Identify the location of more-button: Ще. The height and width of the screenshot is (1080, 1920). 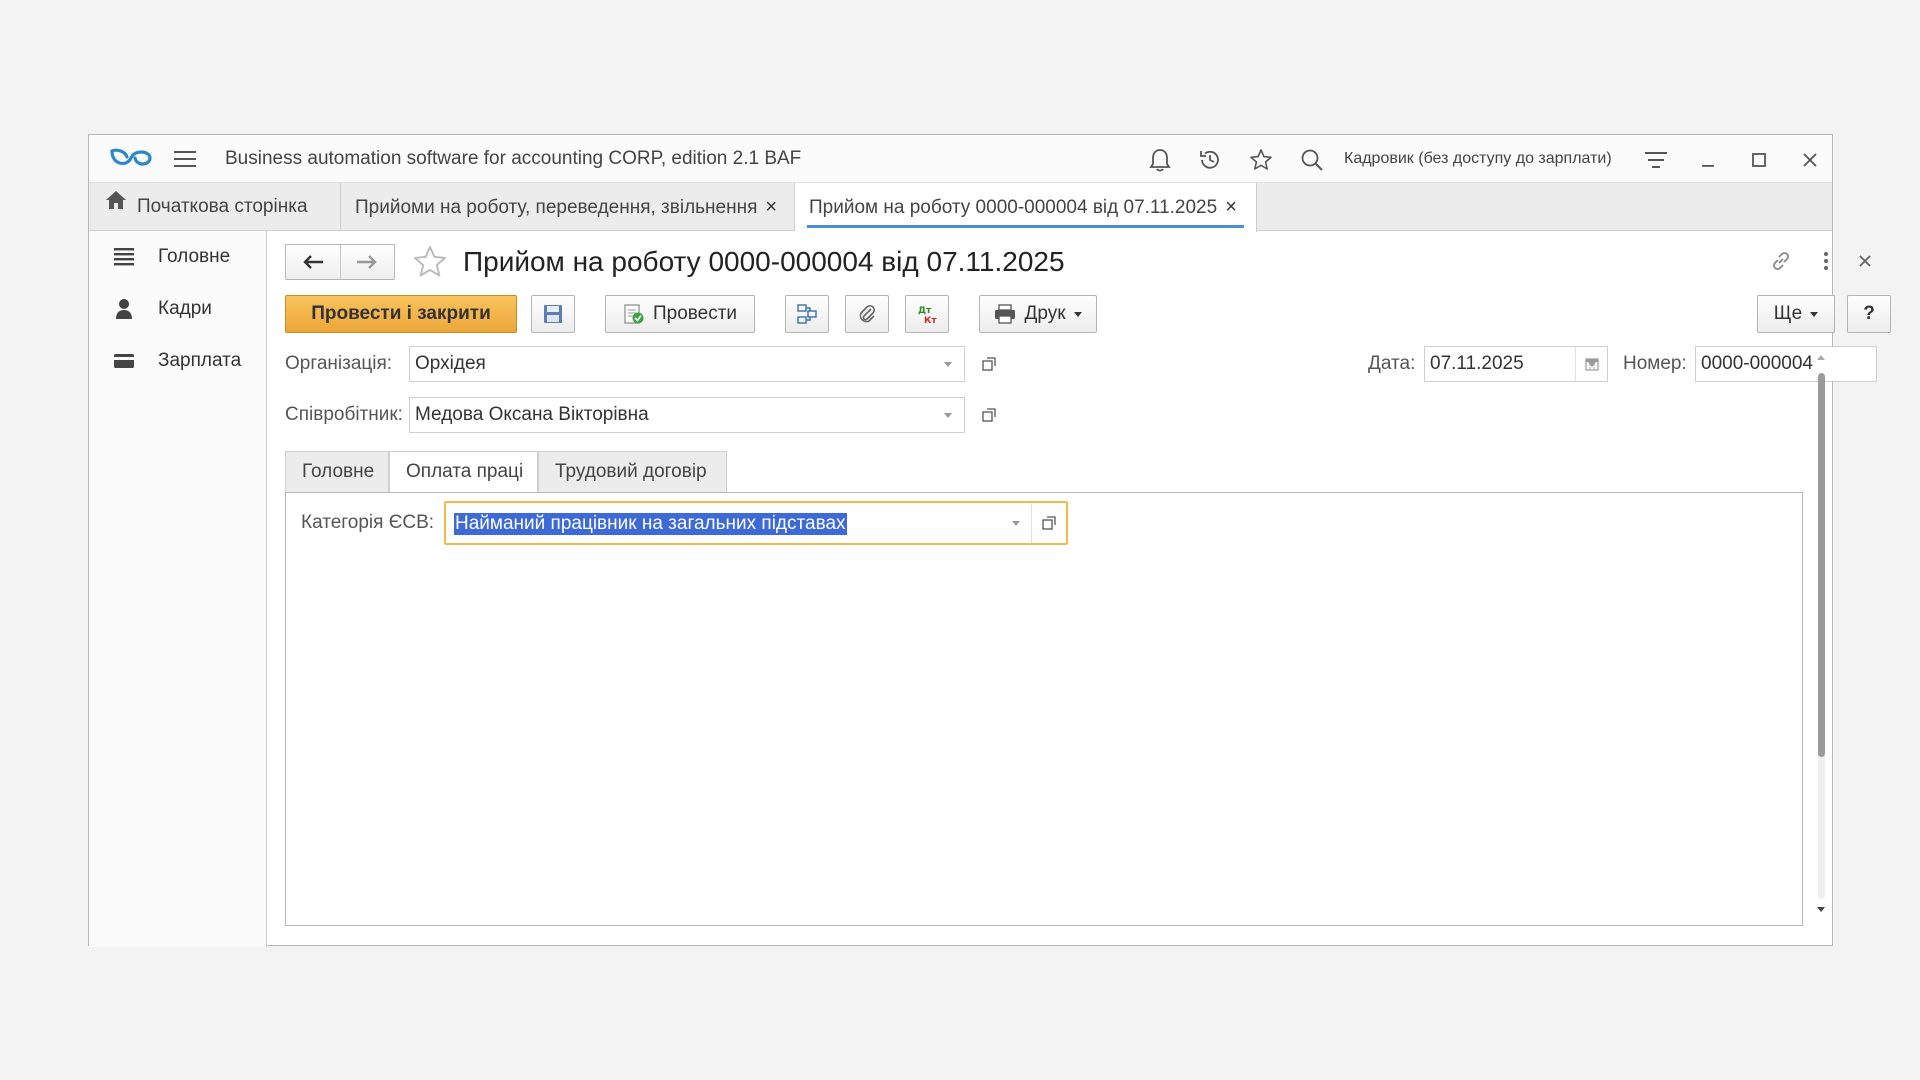
(1796, 314).